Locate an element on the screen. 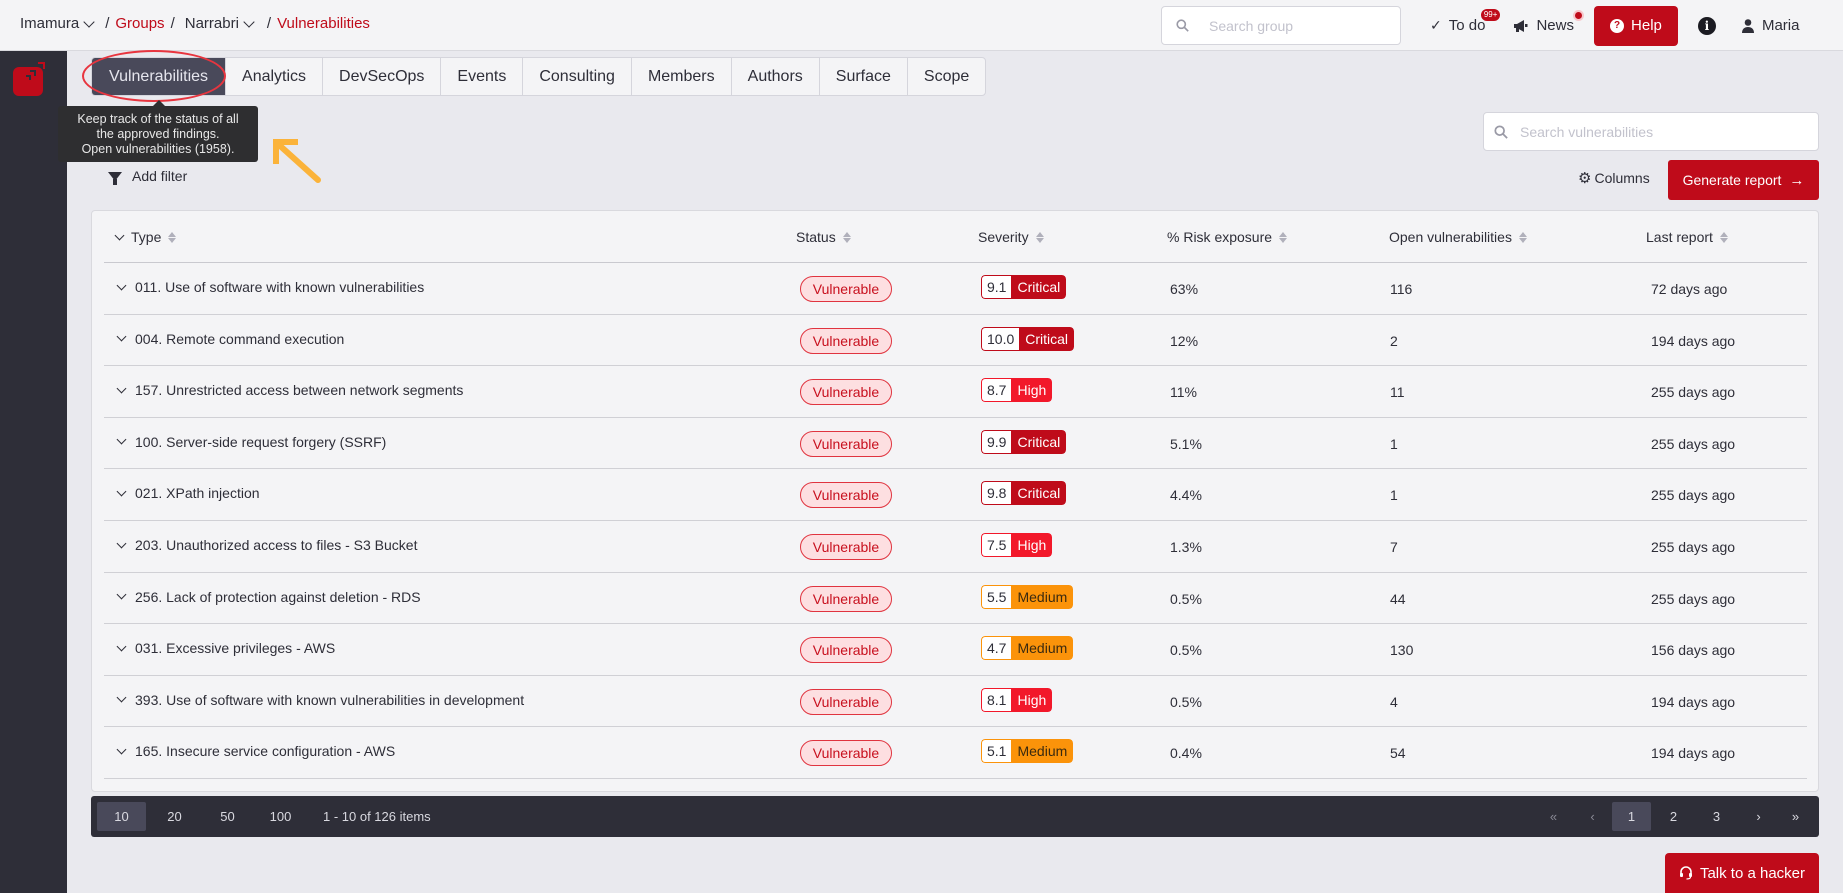  severity-score: 8.7 is located at coordinates (996, 390).